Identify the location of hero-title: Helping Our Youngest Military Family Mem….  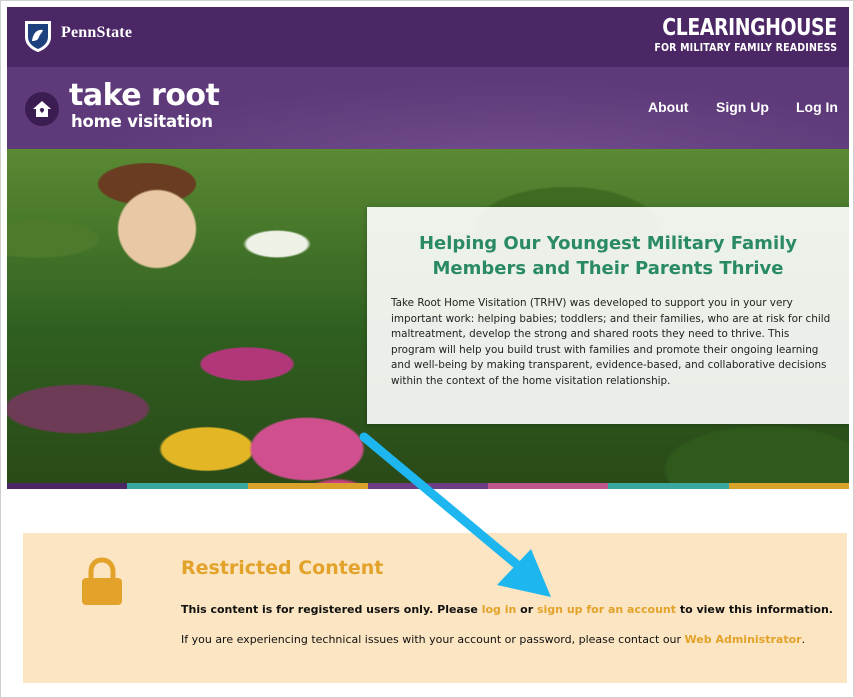
(608, 256).